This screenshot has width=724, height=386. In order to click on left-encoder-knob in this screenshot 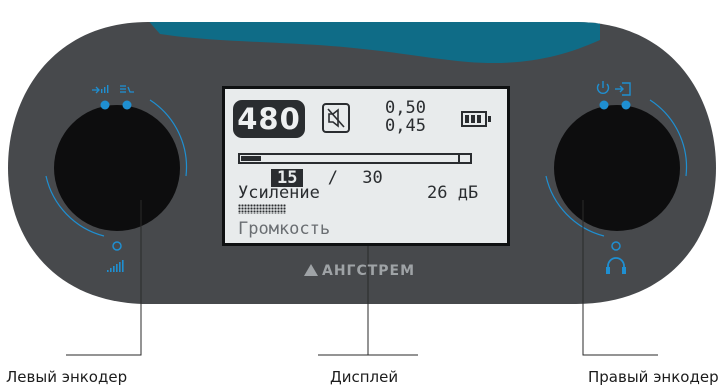, I will do `click(117, 168)`.